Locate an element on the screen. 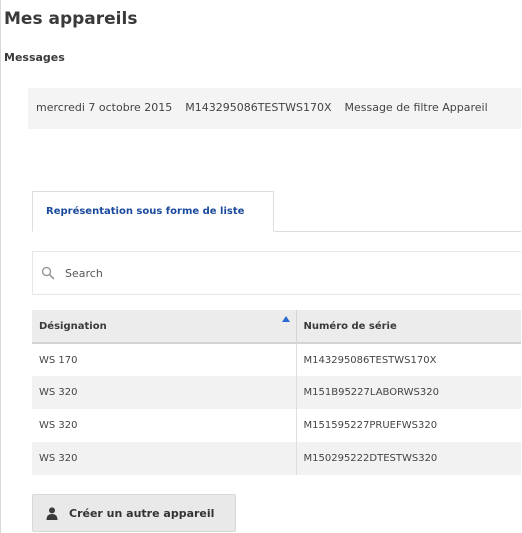 The width and height of the screenshot is (522, 533). message-text: Message de filtre Appareil is located at coordinates (416, 107).